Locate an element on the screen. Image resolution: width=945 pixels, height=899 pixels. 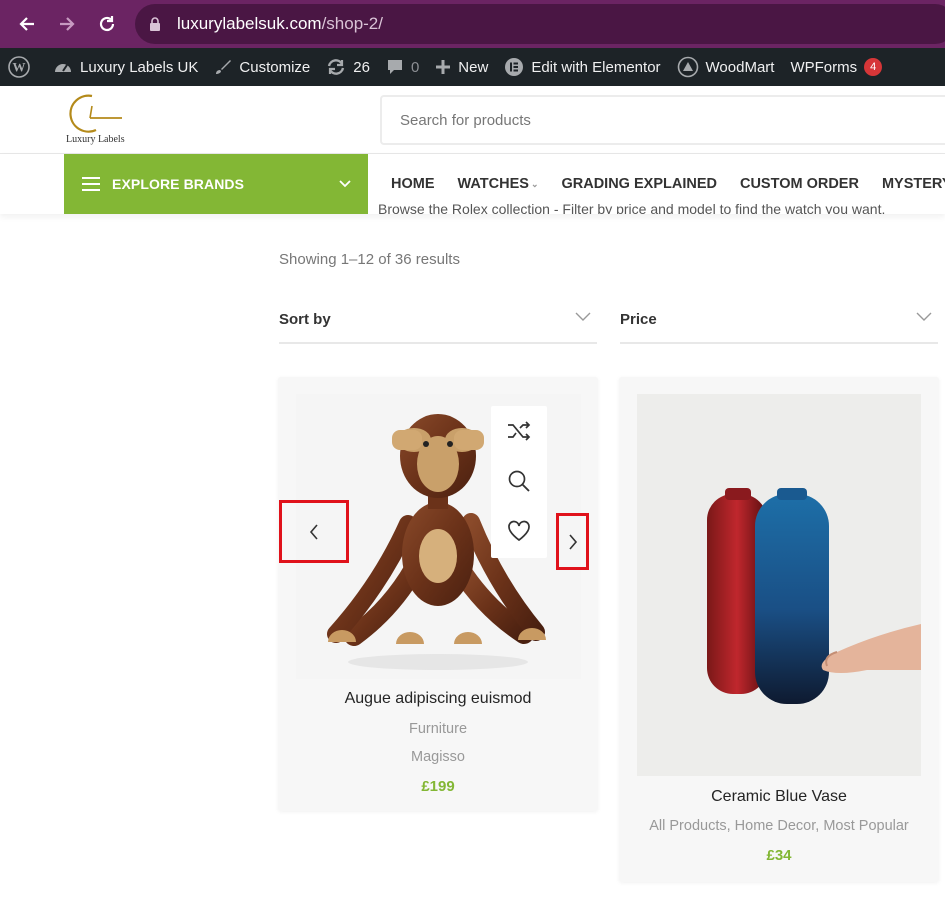
site-header: Luxury Labels Search for products is located at coordinates (472, 120).